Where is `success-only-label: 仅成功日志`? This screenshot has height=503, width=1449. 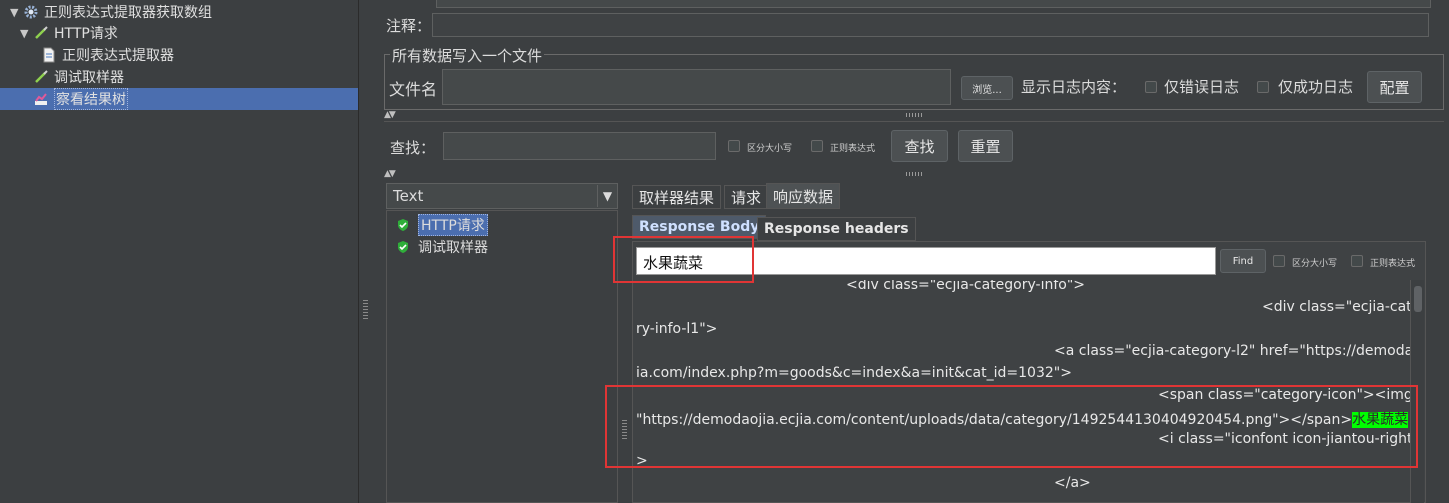
success-only-label: 仅成功日志 is located at coordinates (1316, 87).